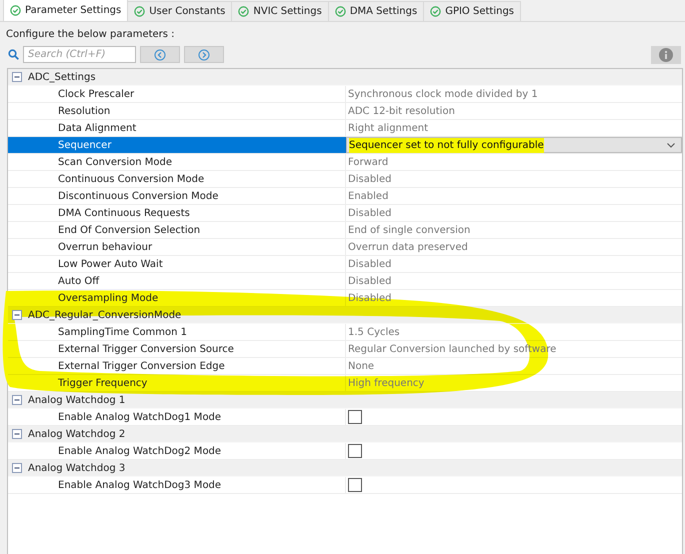  I want to click on parameter-name: Low Power Auto Wait, so click(177, 264).